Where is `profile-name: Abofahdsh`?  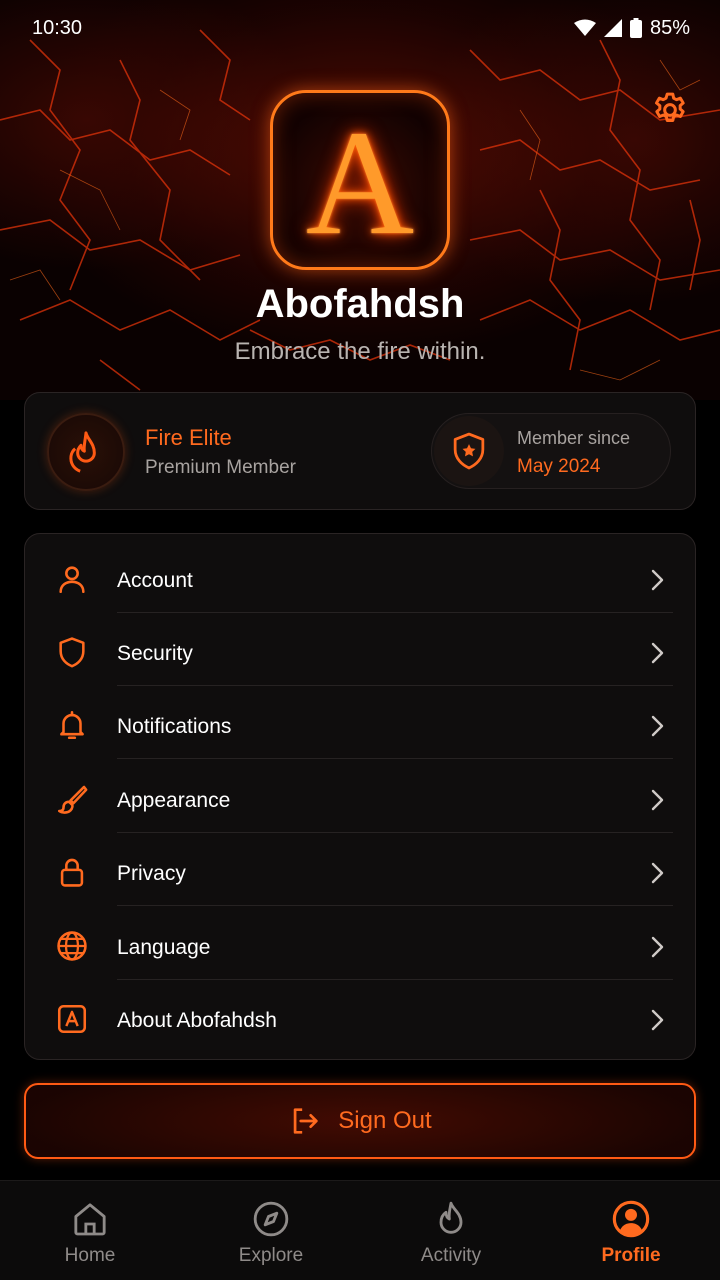 profile-name: Abofahdsh is located at coordinates (360, 304).